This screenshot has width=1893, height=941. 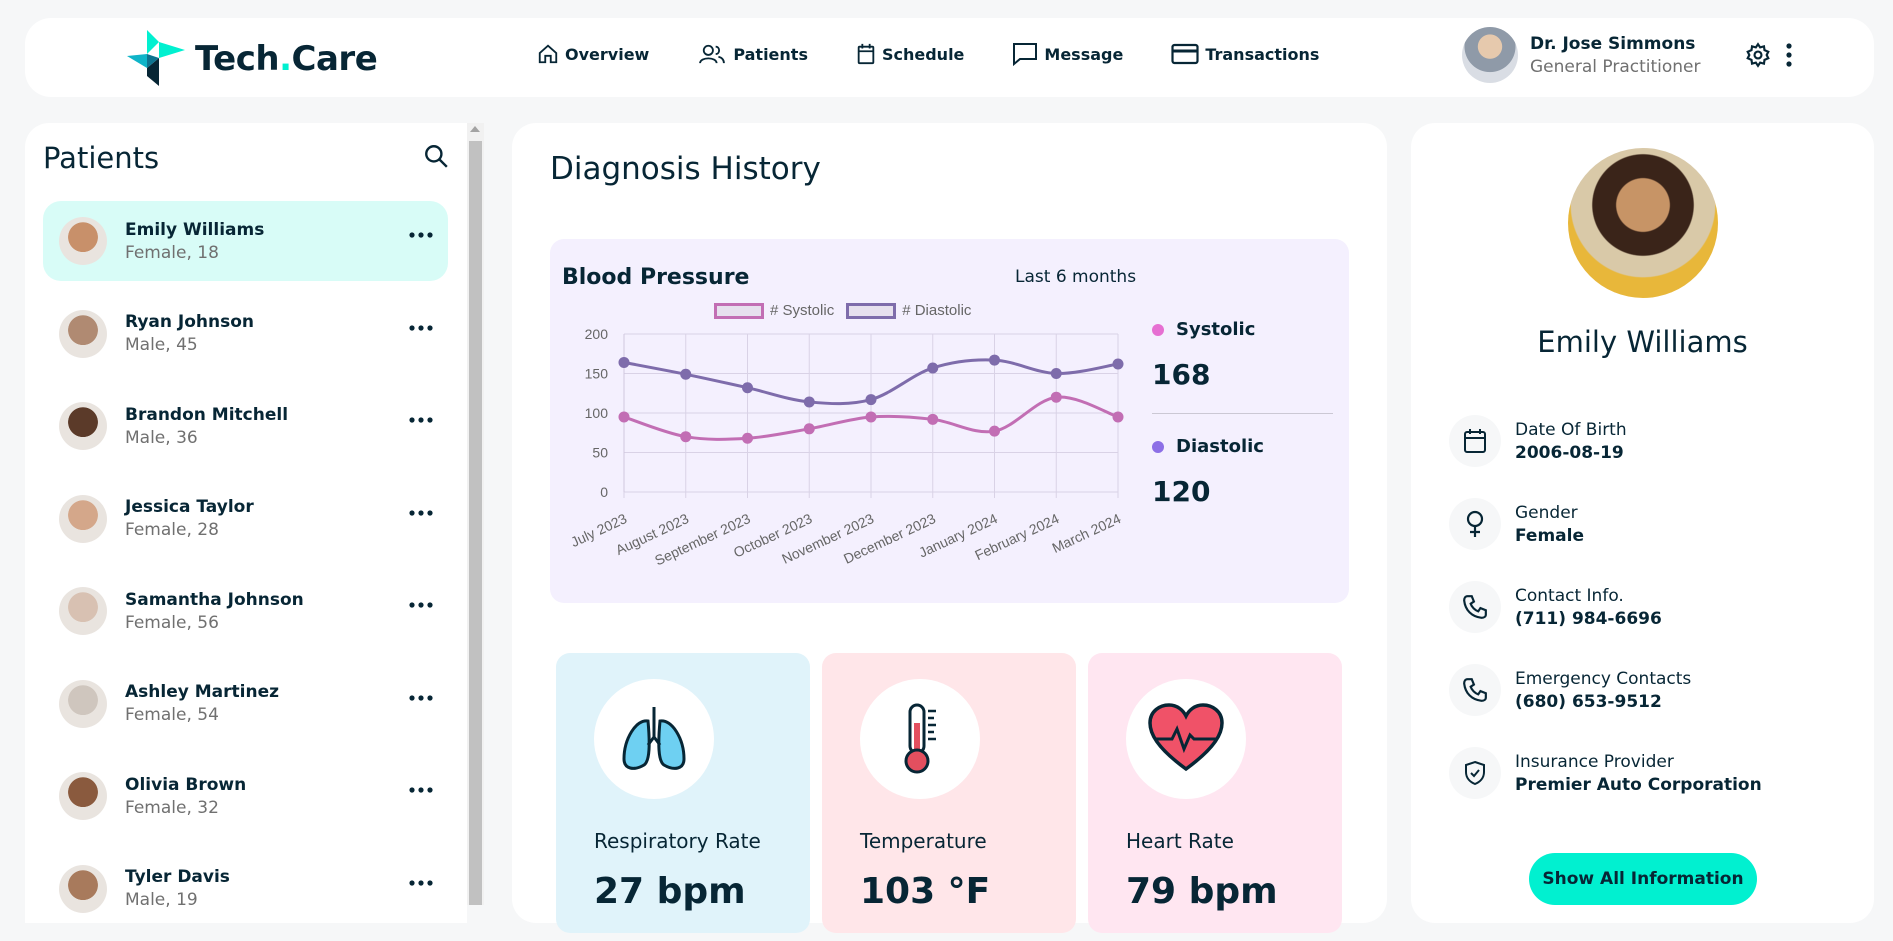 What do you see at coordinates (1638, 784) in the screenshot?
I see `field-value: Premier Auto Corporation` at bounding box center [1638, 784].